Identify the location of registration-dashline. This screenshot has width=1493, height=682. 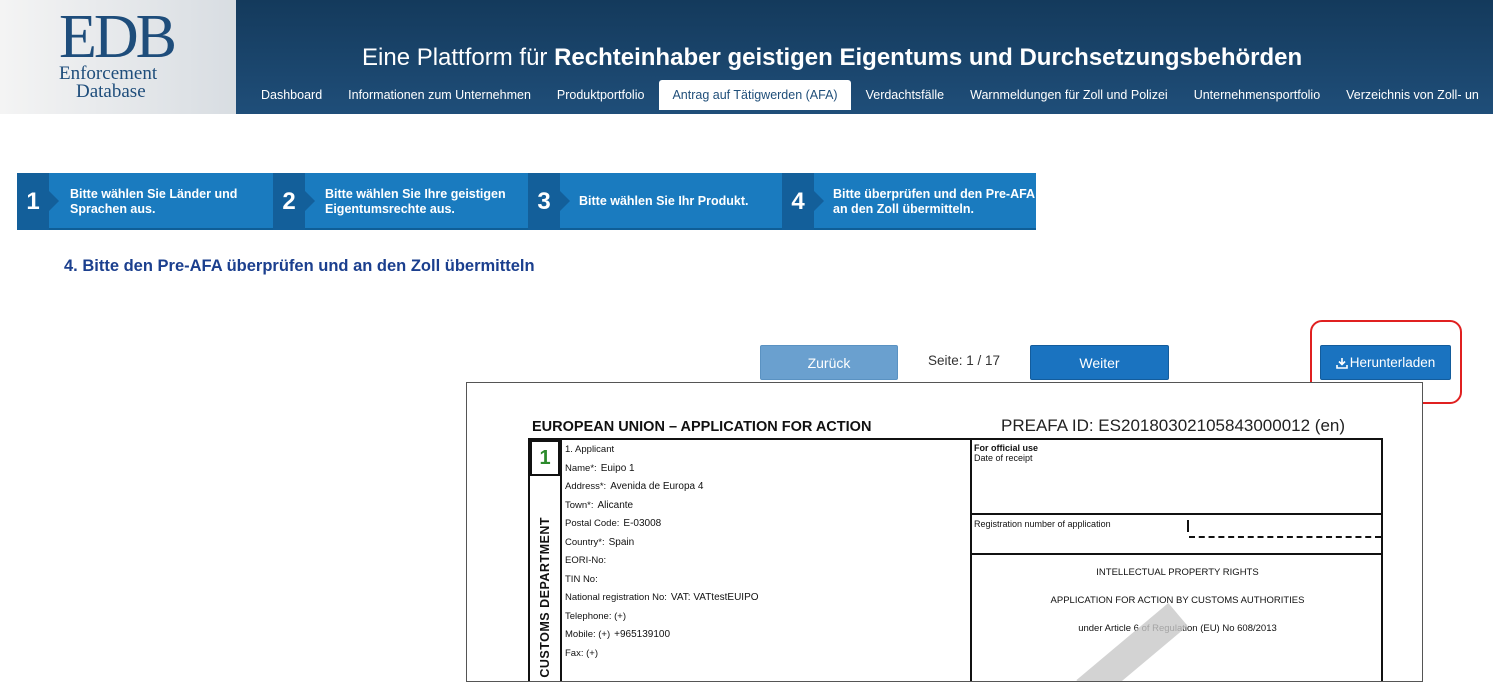
(1285, 537).